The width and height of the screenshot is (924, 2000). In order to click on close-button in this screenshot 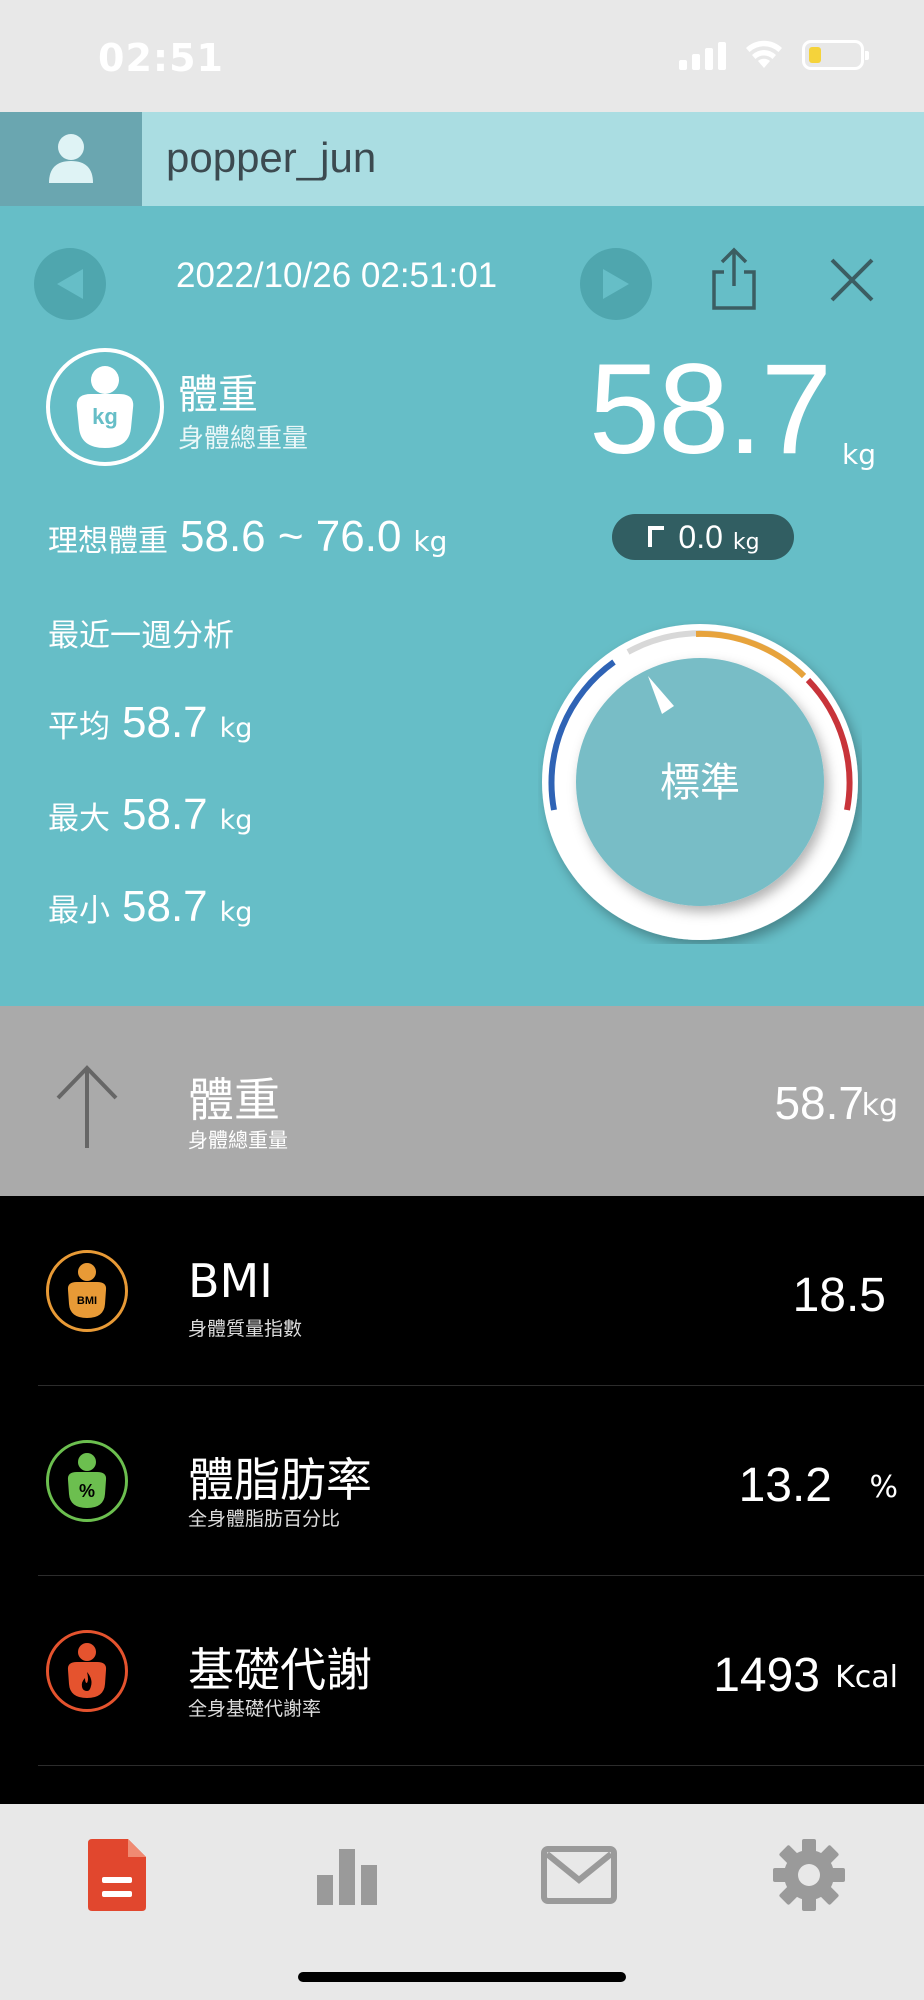, I will do `click(852, 280)`.